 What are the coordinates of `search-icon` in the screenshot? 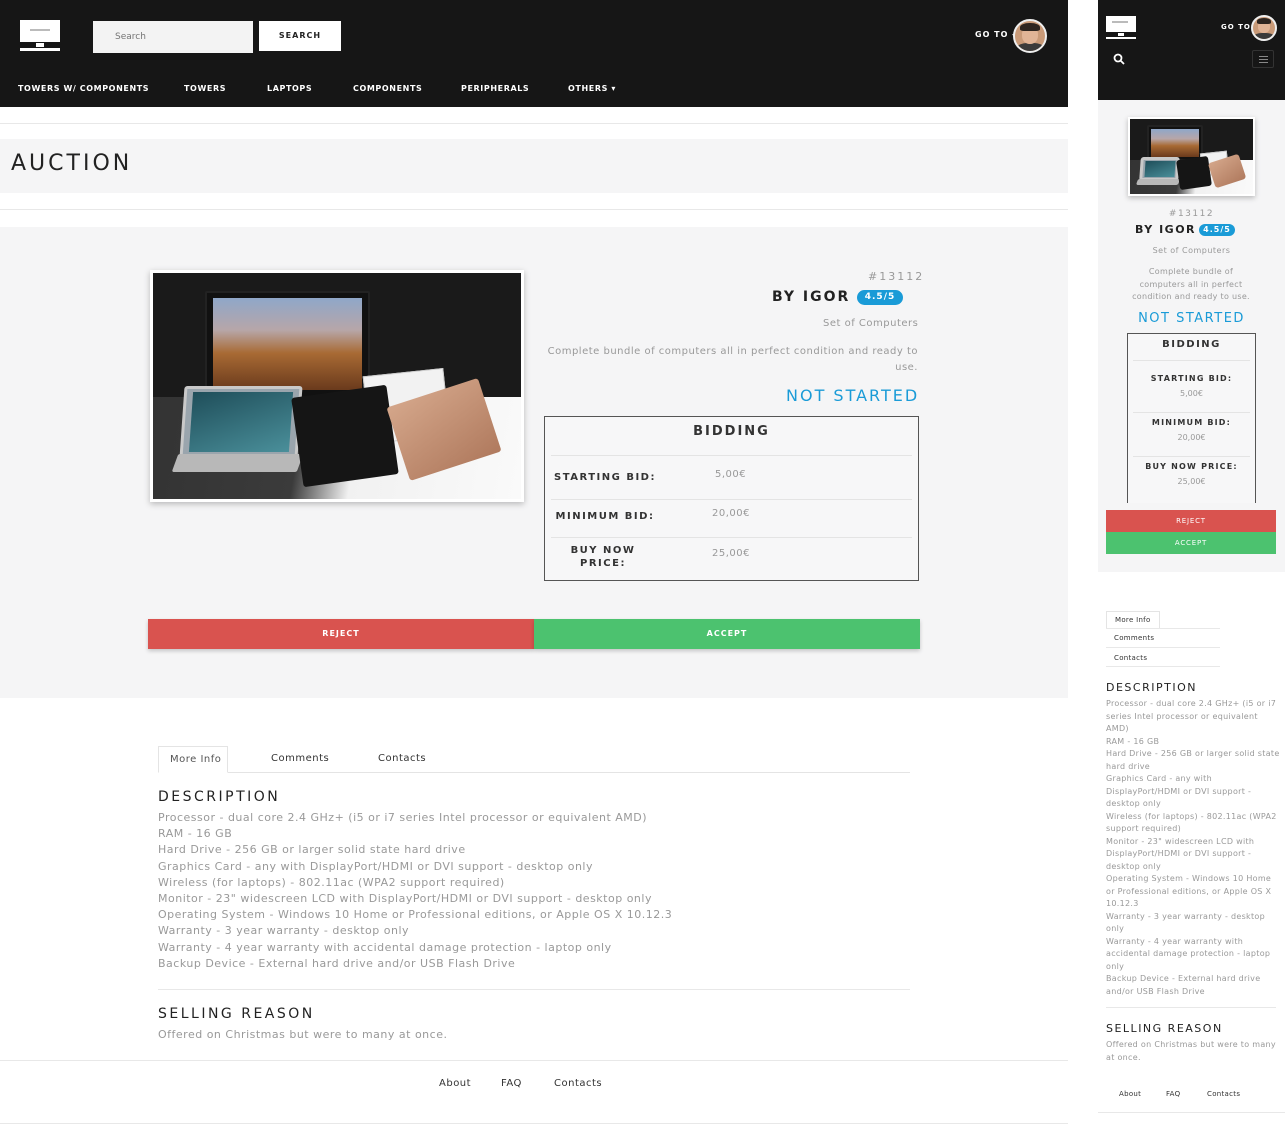 It's located at (1119, 59).